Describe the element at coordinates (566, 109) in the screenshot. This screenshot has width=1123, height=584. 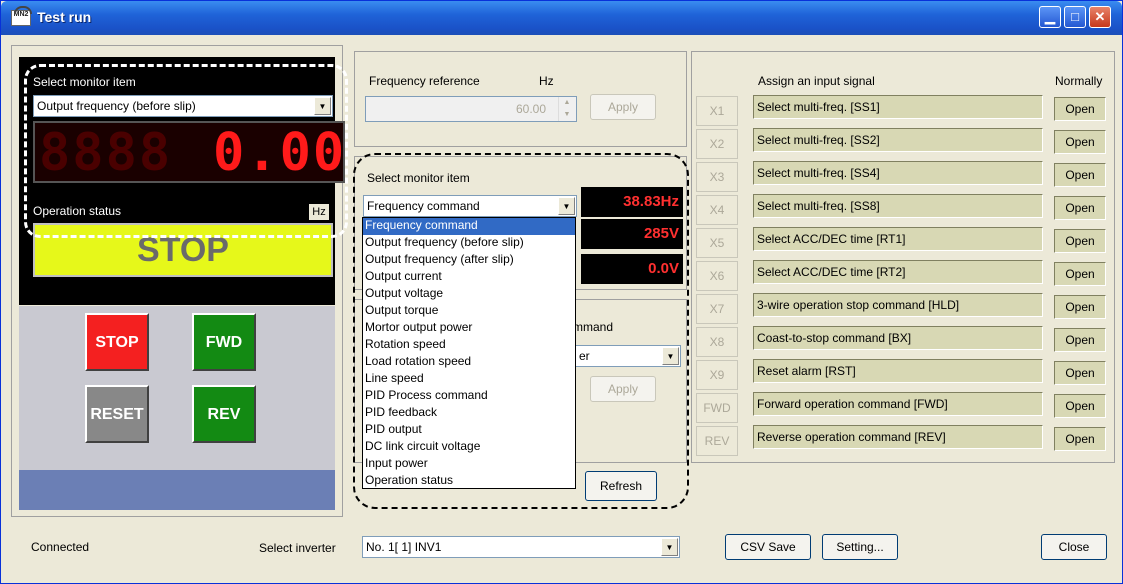
I see `frequency-spinner: ▲ ▼` at that location.